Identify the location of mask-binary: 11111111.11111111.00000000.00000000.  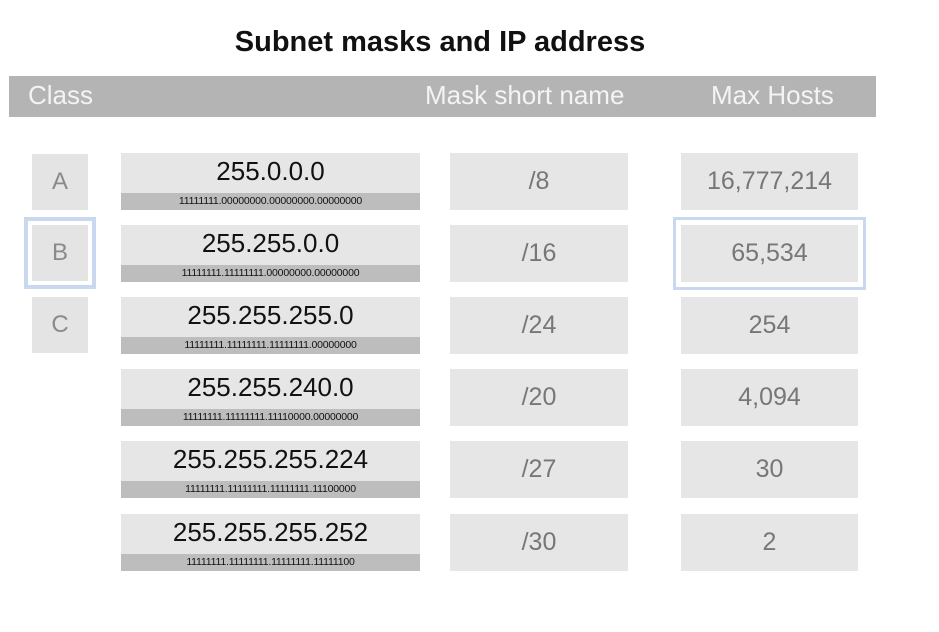
(270, 273).